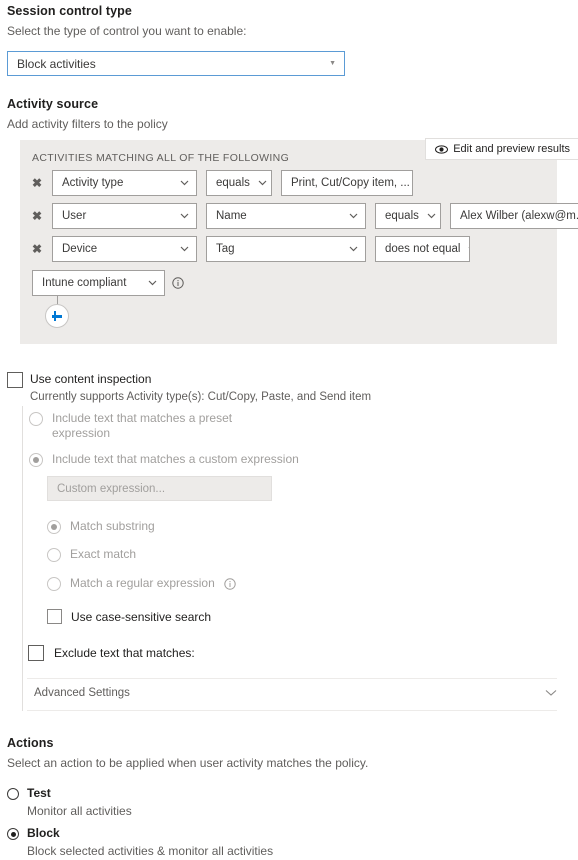 This screenshot has width=578, height=860. What do you see at coordinates (69, 11) in the screenshot?
I see `session-control-type-title: Session control type` at bounding box center [69, 11].